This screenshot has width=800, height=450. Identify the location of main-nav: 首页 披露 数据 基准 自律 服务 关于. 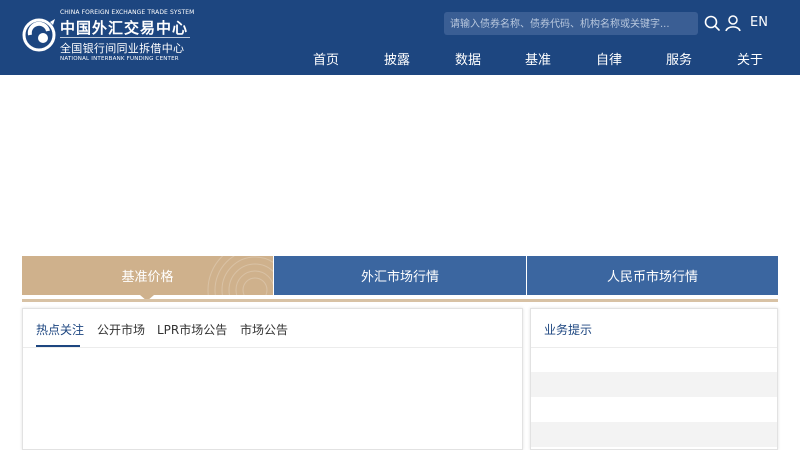
(400, 59).